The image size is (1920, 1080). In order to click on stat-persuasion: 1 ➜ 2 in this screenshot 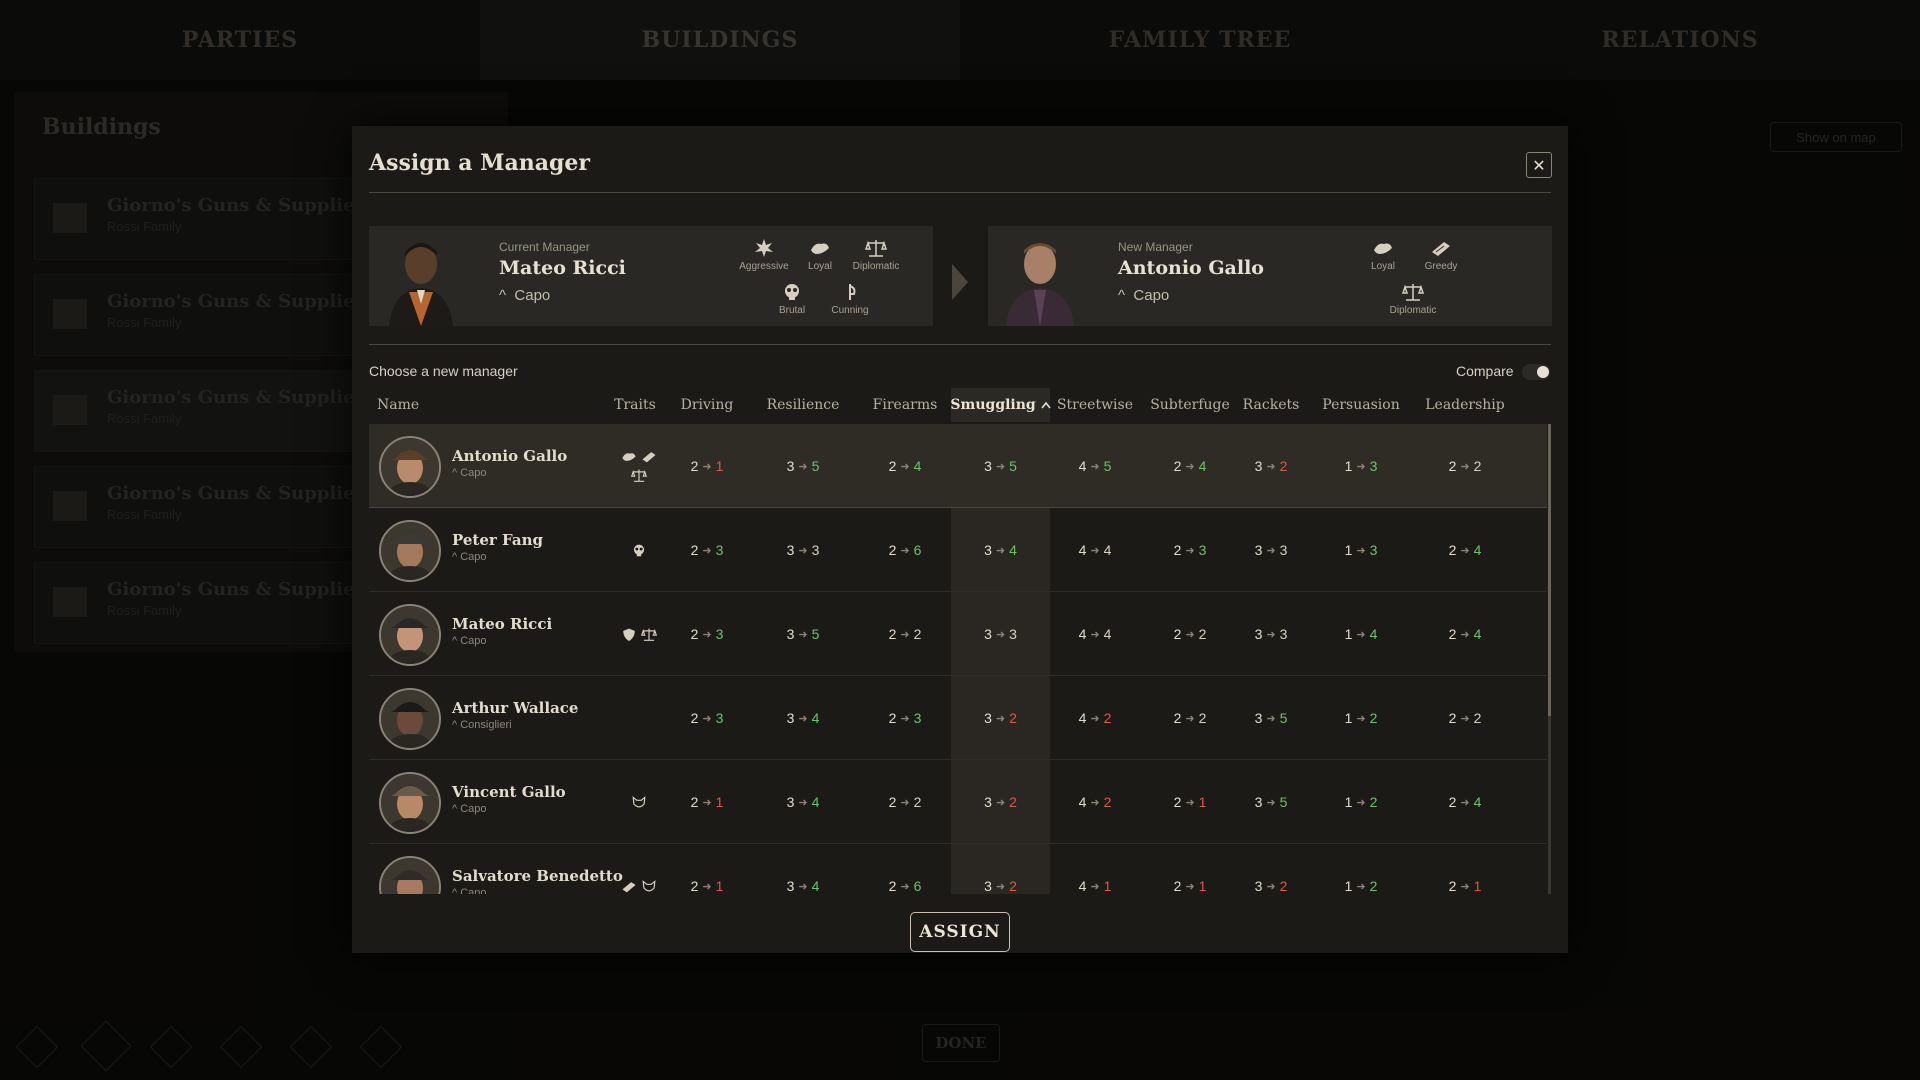, I will do `click(1361, 885)`.